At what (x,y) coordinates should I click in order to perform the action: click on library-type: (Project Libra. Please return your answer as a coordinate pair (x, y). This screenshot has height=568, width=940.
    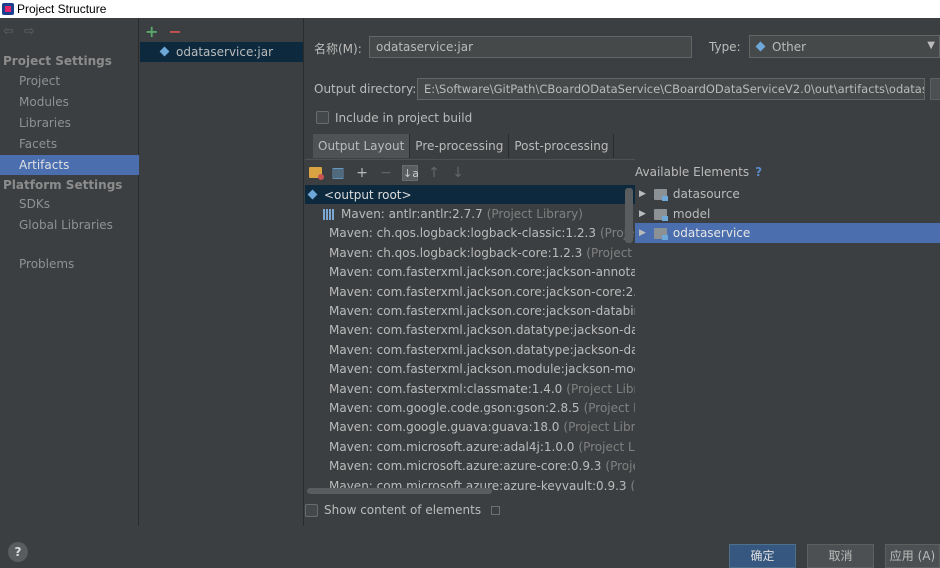
    Looking at the image, I should click on (610, 252).